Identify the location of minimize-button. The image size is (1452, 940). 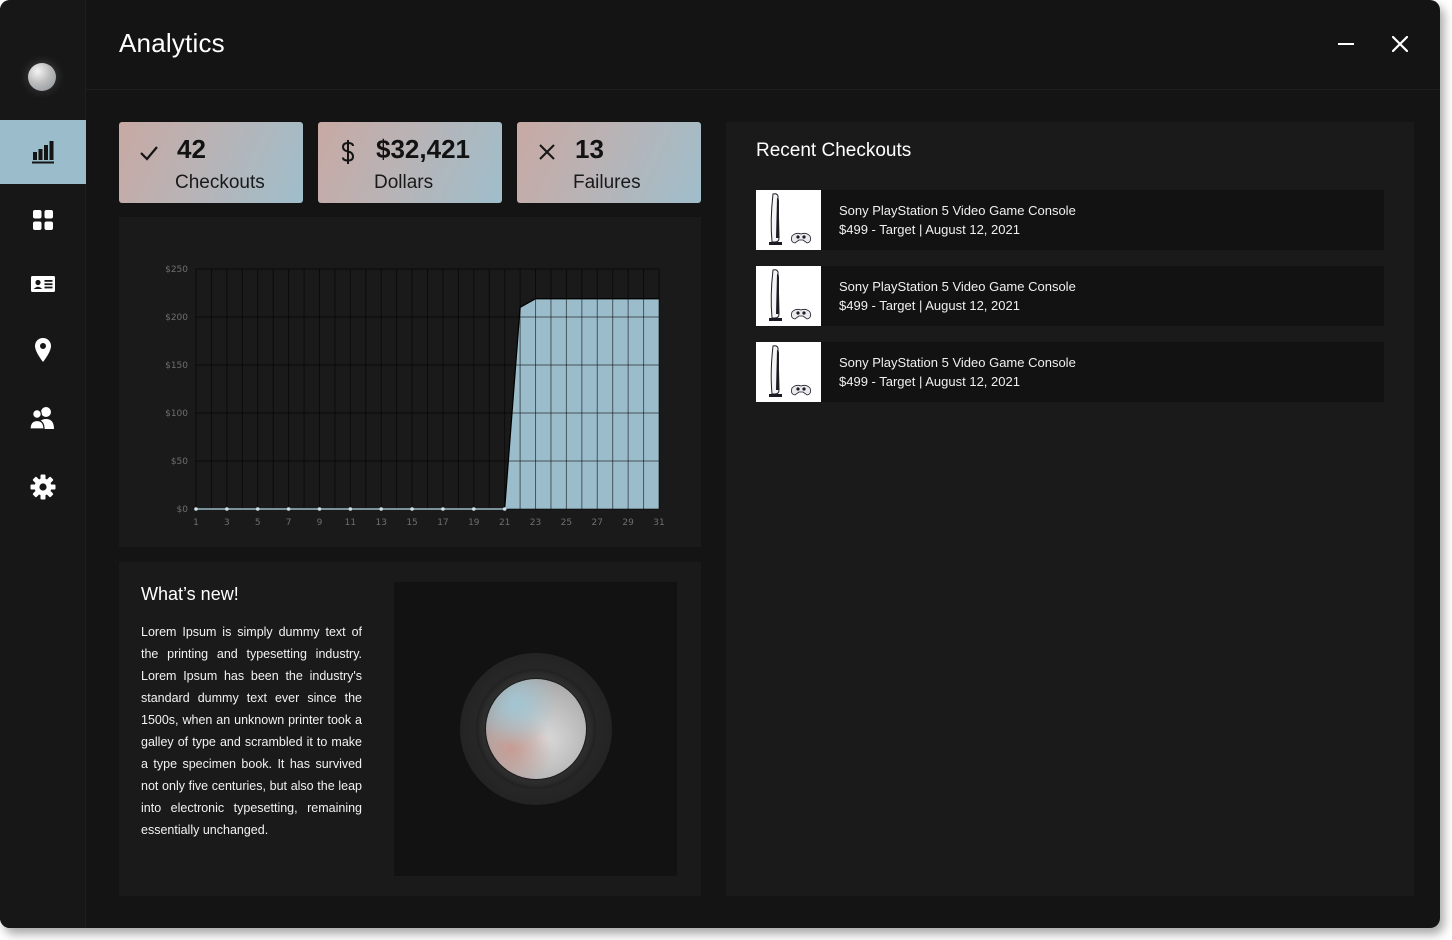
(1346, 44).